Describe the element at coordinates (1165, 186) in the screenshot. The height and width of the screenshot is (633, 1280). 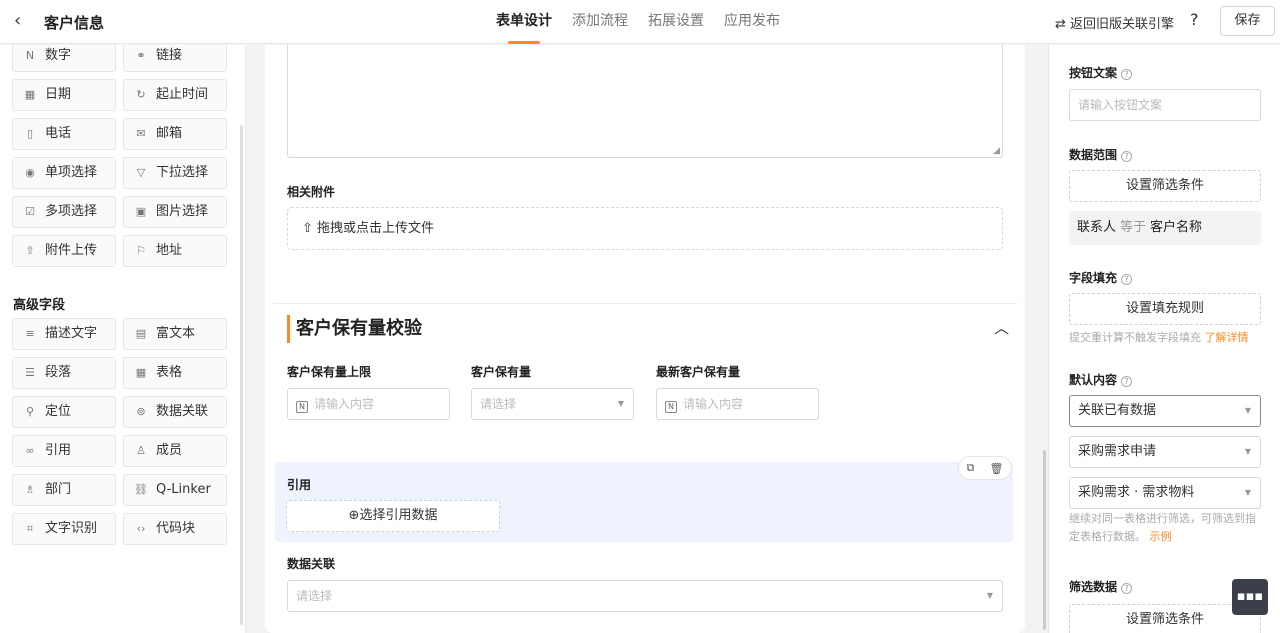
I see `set-filter-button: 设置筛选条件` at that location.